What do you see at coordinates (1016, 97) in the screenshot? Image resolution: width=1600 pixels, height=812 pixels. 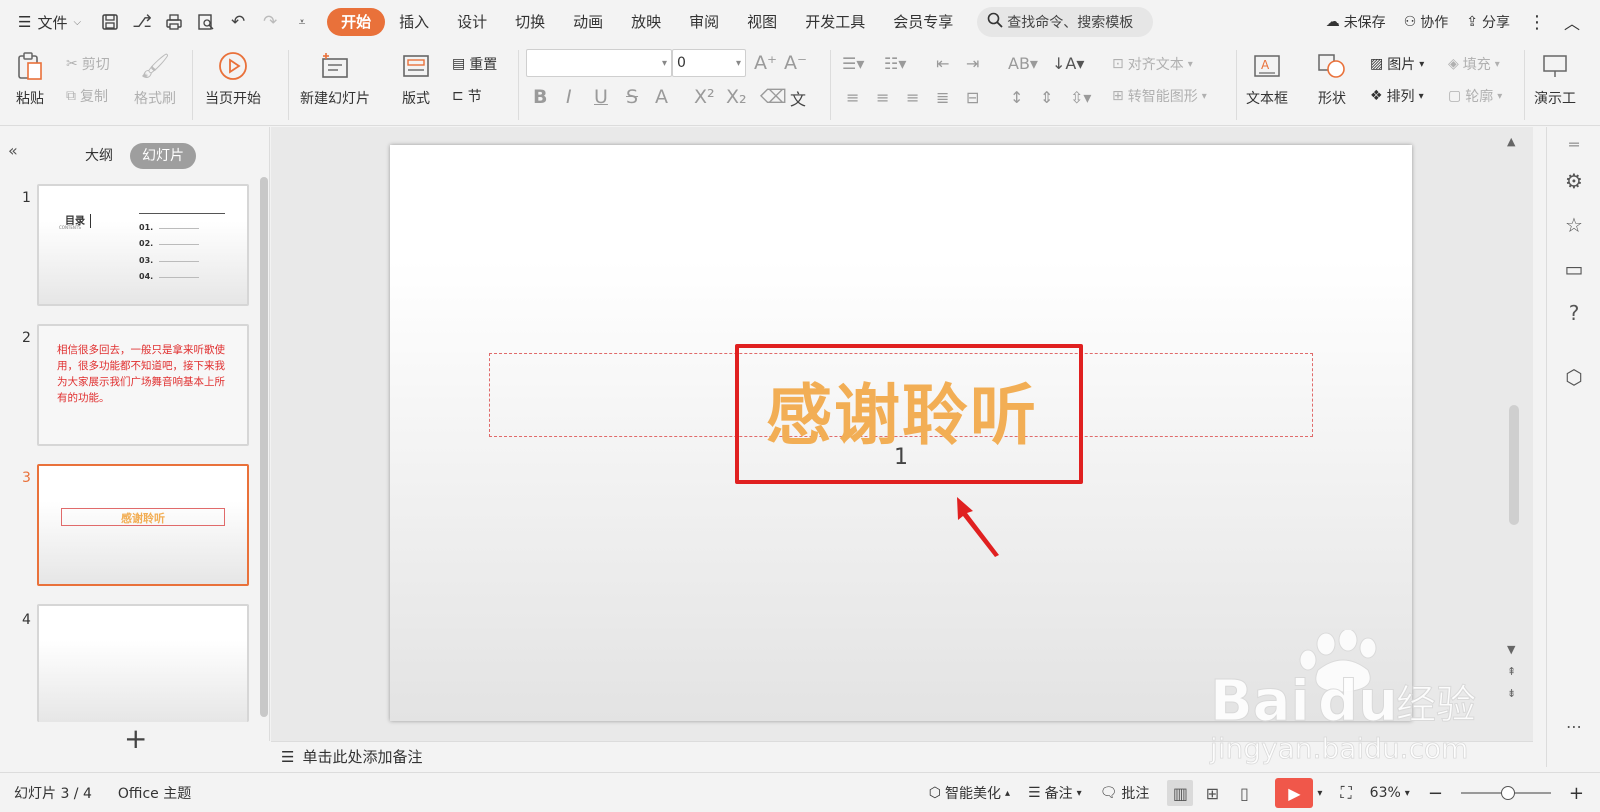 I see `line-spacing-icon: ↕` at bounding box center [1016, 97].